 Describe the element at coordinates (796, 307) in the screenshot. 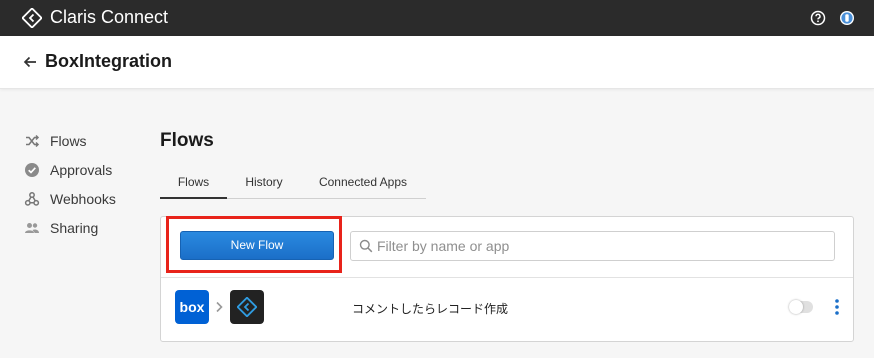

I see `toggle-knob` at that location.